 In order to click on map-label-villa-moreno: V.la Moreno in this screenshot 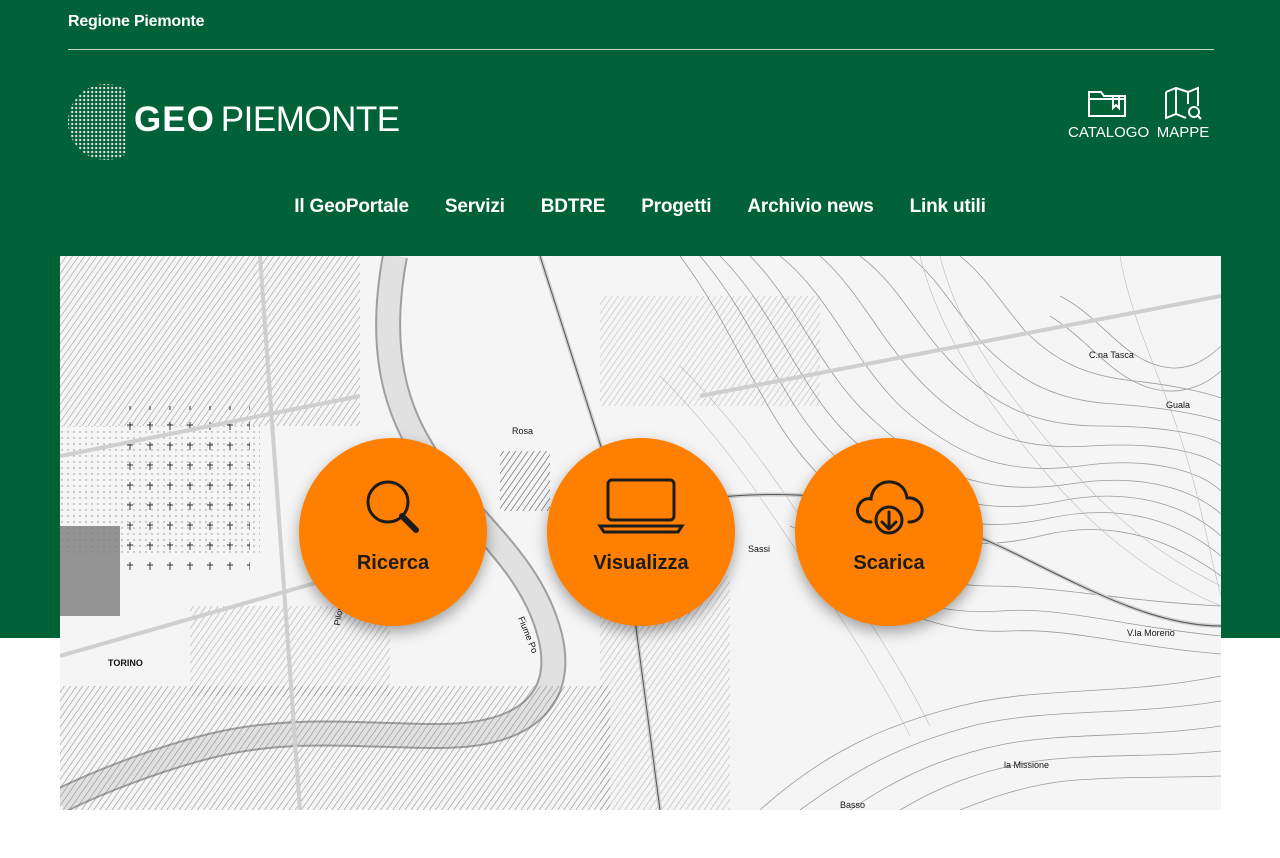, I will do `click(1151, 633)`.